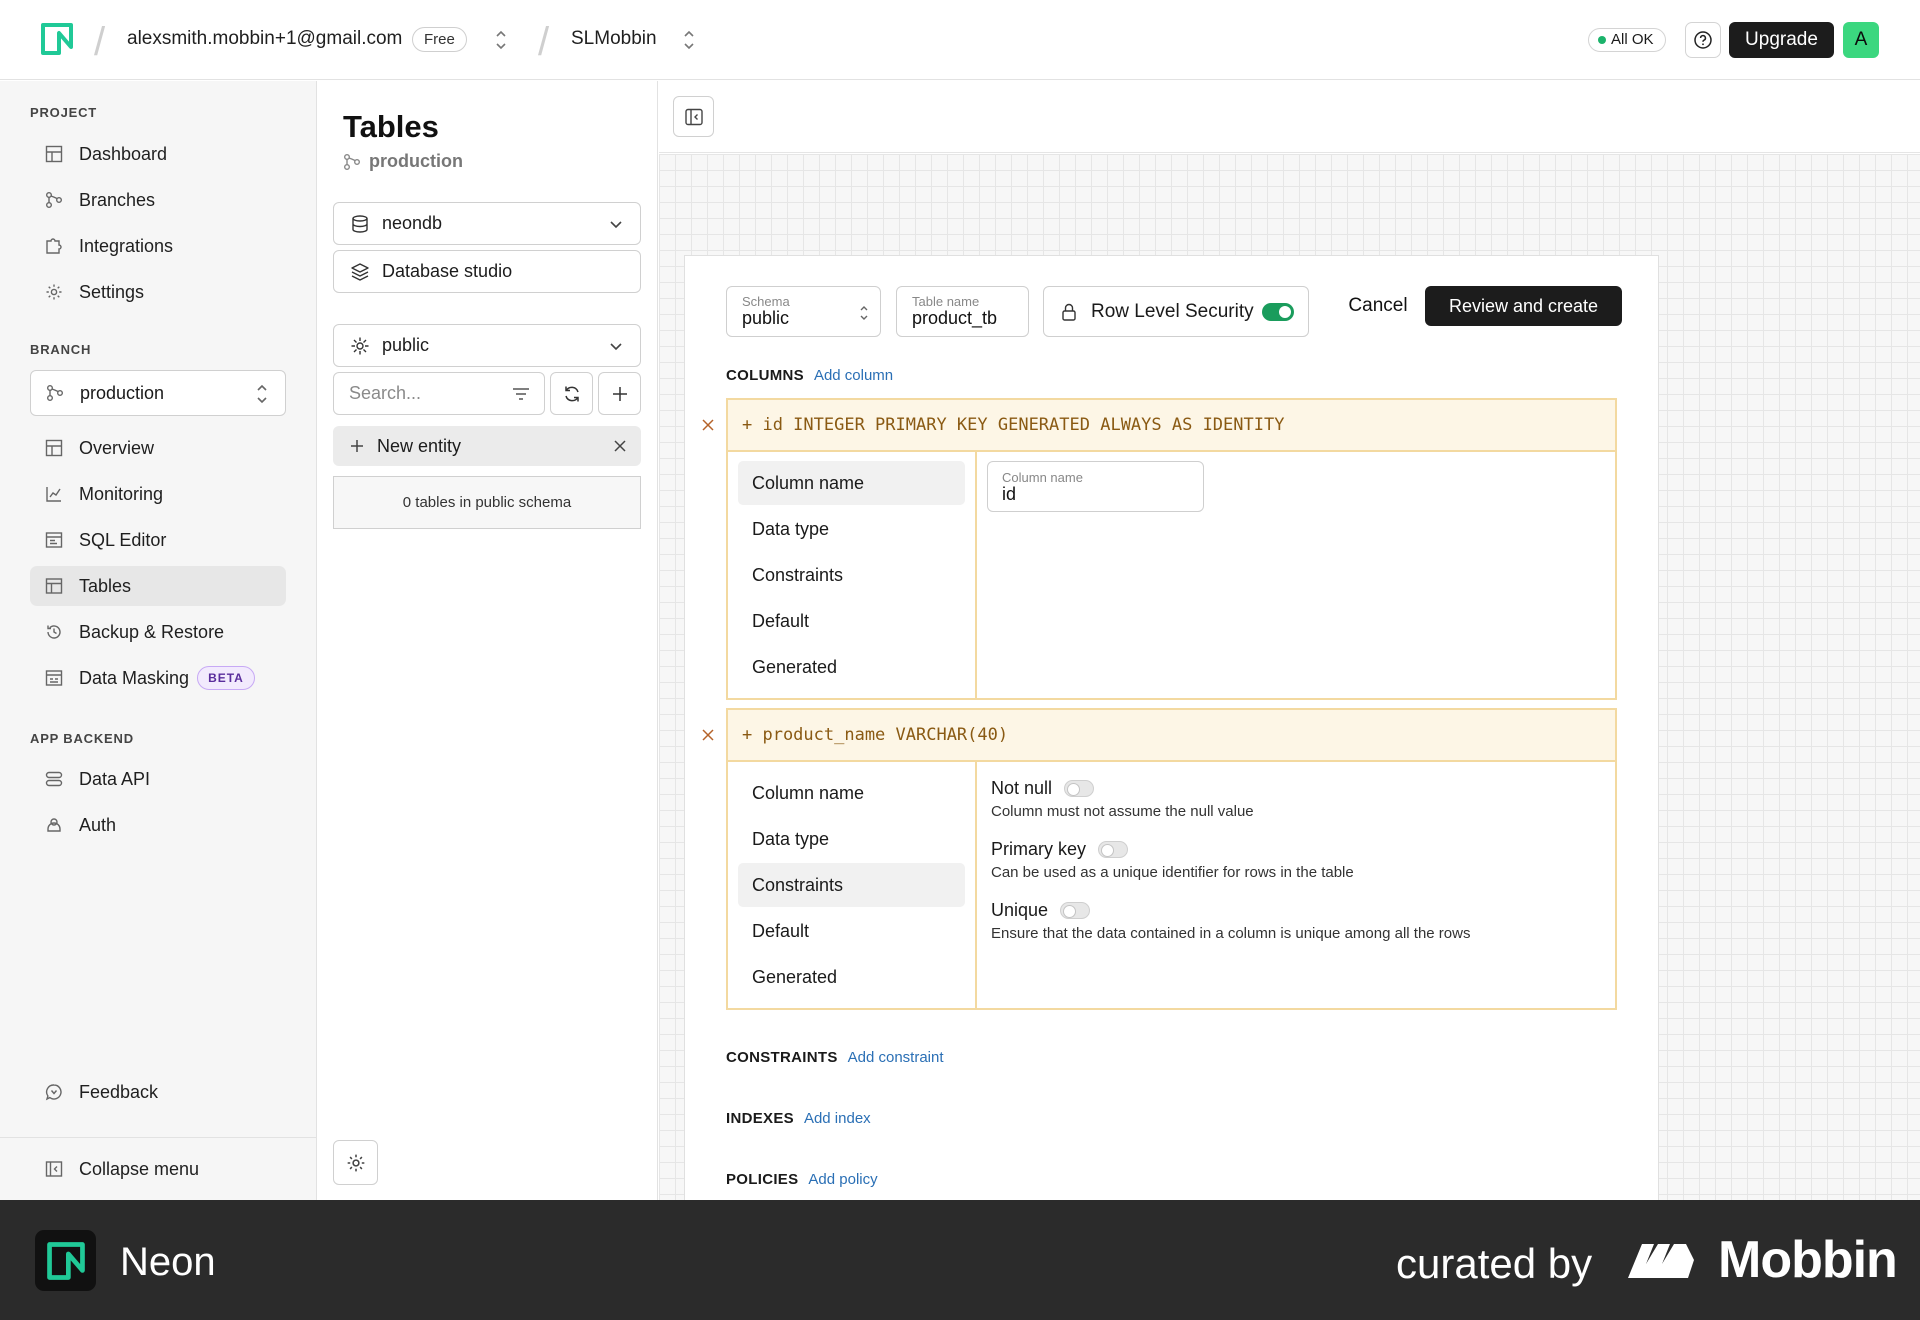 The image size is (1920, 1320). I want to click on sidebar-item-label: Monitoring, so click(121, 493).